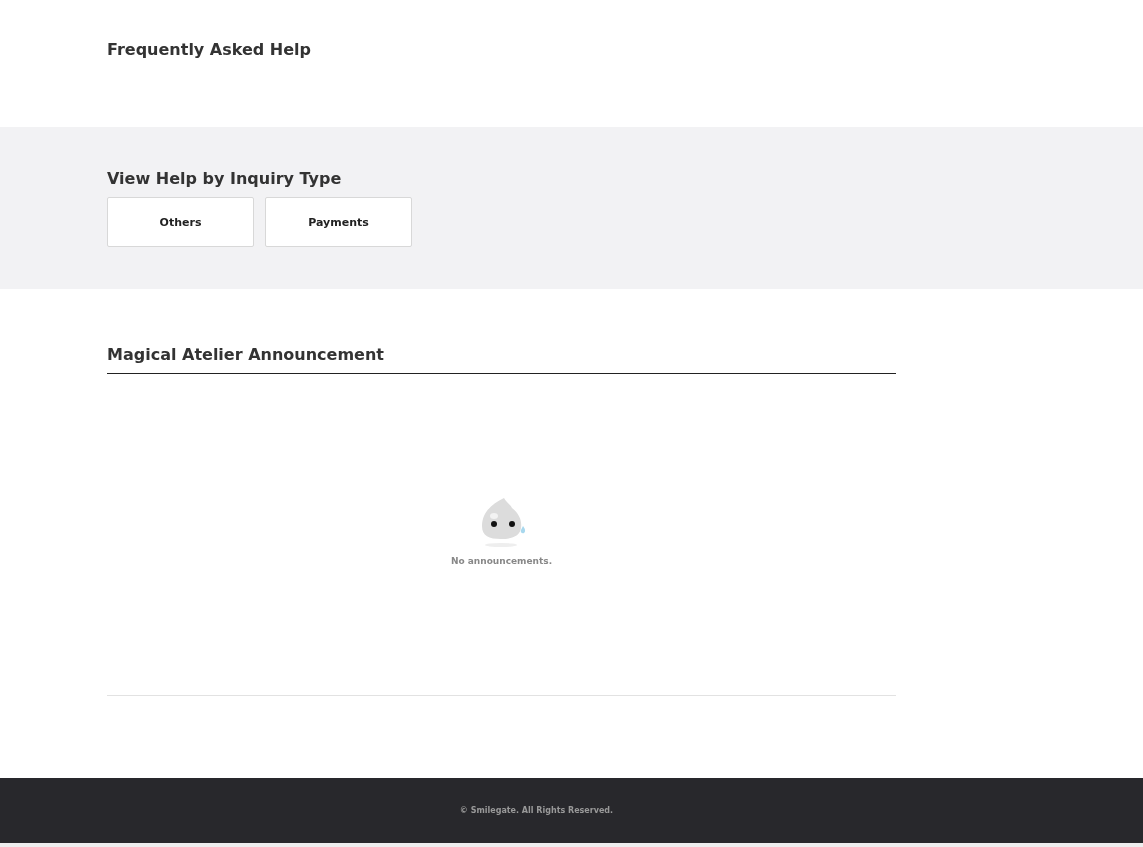 Image resolution: width=1143 pixels, height=847 pixels. What do you see at coordinates (501, 561) in the screenshot?
I see `empty-message: No announcements.` at bounding box center [501, 561].